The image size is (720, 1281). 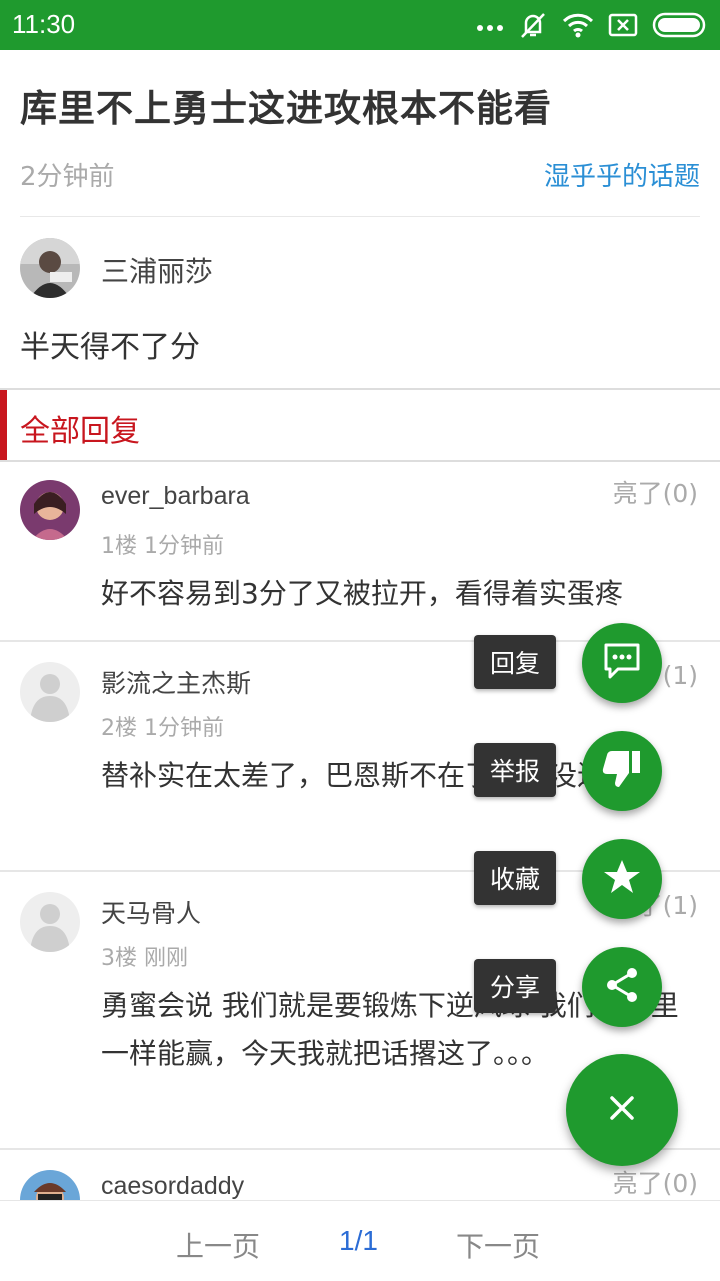 I want to click on fab-favorite-button, so click(x=622, y=879).